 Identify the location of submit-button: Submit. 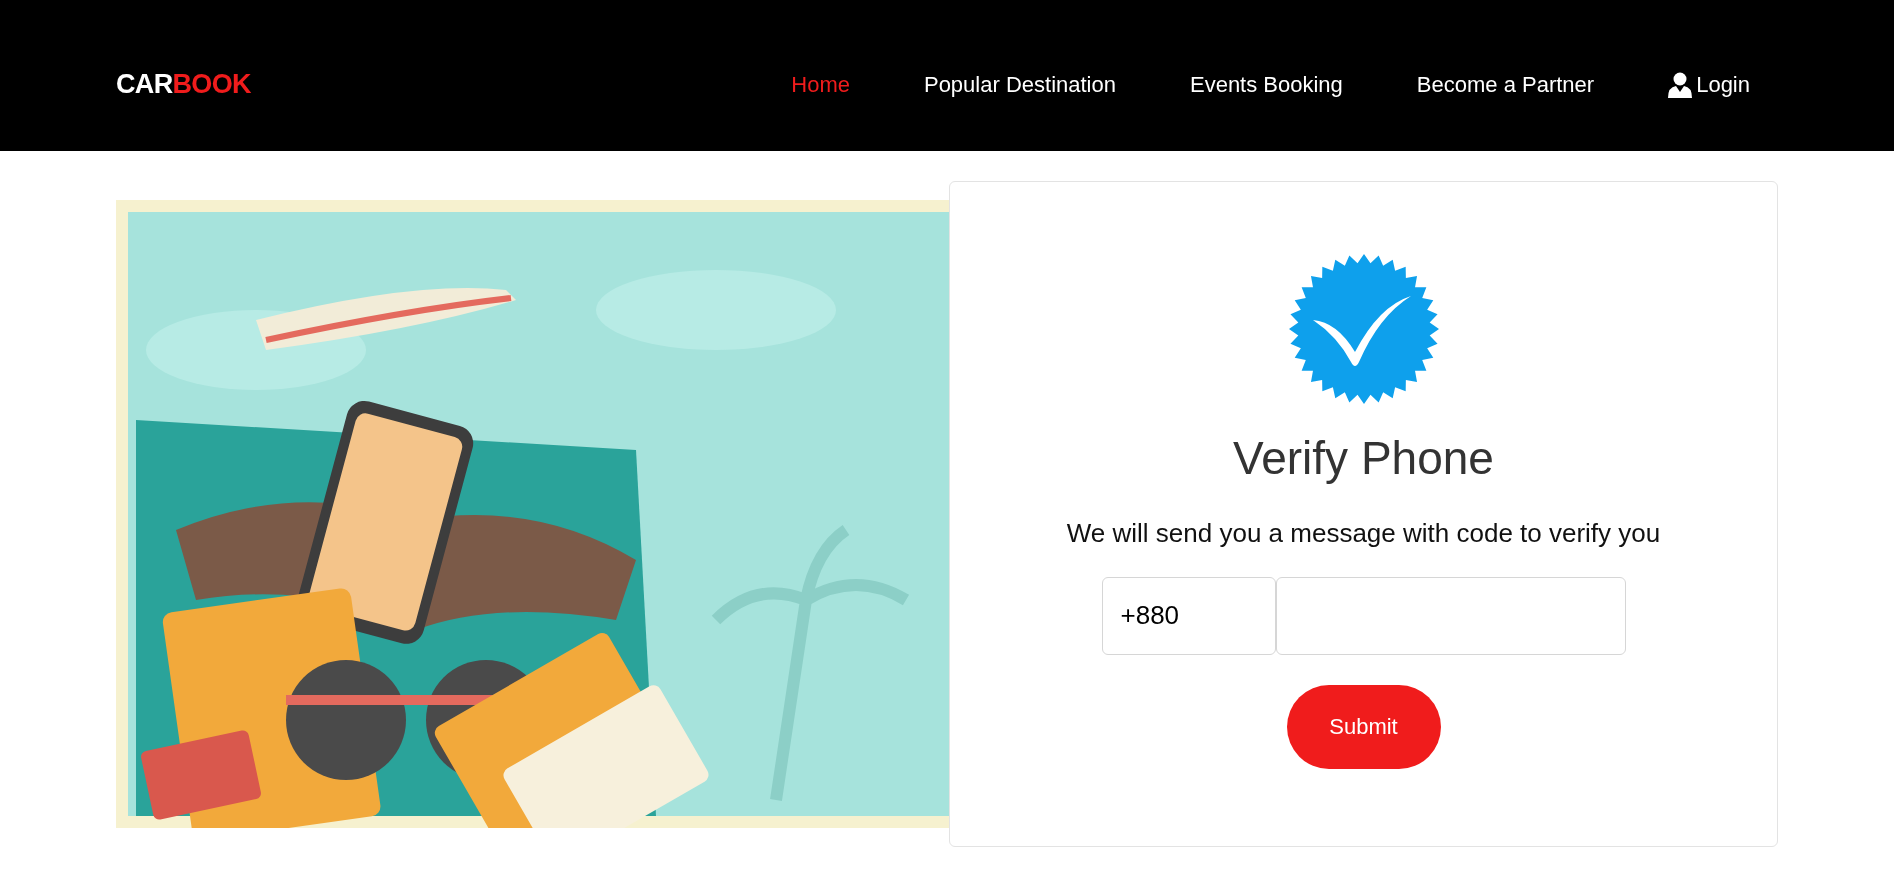
(1363, 726).